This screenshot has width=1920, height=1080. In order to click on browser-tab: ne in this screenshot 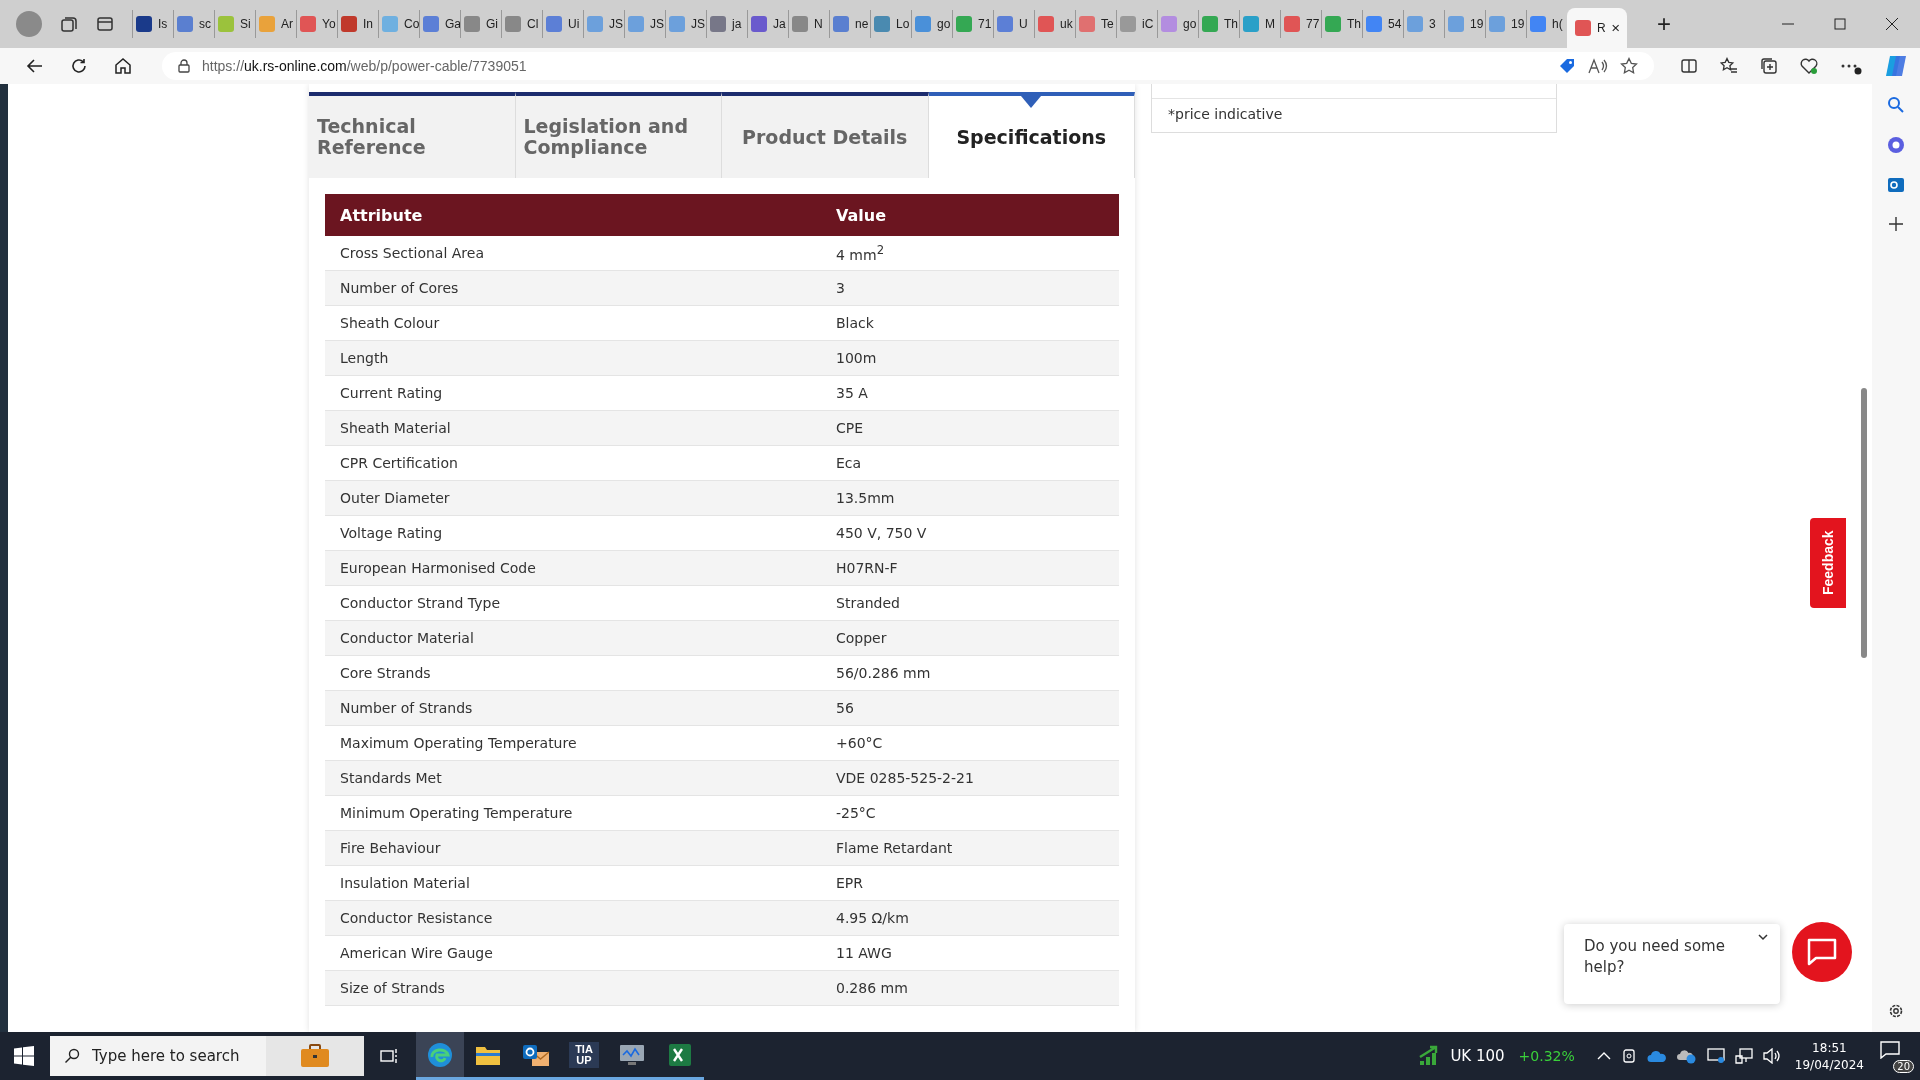, I will do `click(849, 24)`.